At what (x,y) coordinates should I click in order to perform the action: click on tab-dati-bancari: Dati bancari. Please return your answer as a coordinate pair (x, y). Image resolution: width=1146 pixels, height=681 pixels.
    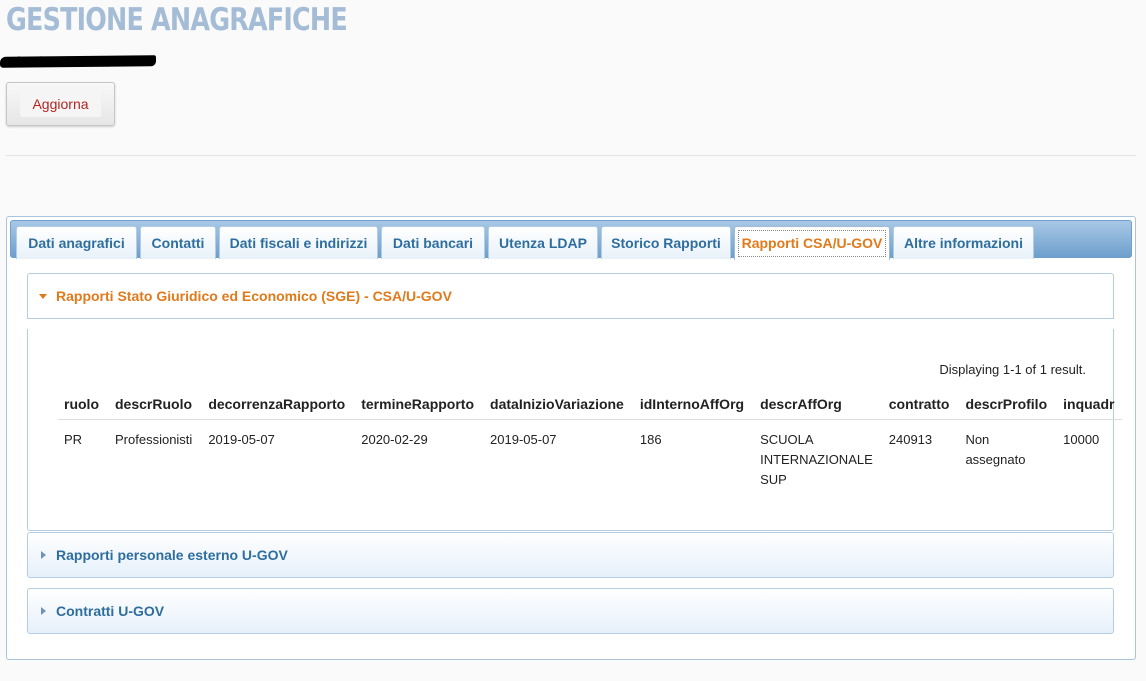
    Looking at the image, I should click on (433, 242).